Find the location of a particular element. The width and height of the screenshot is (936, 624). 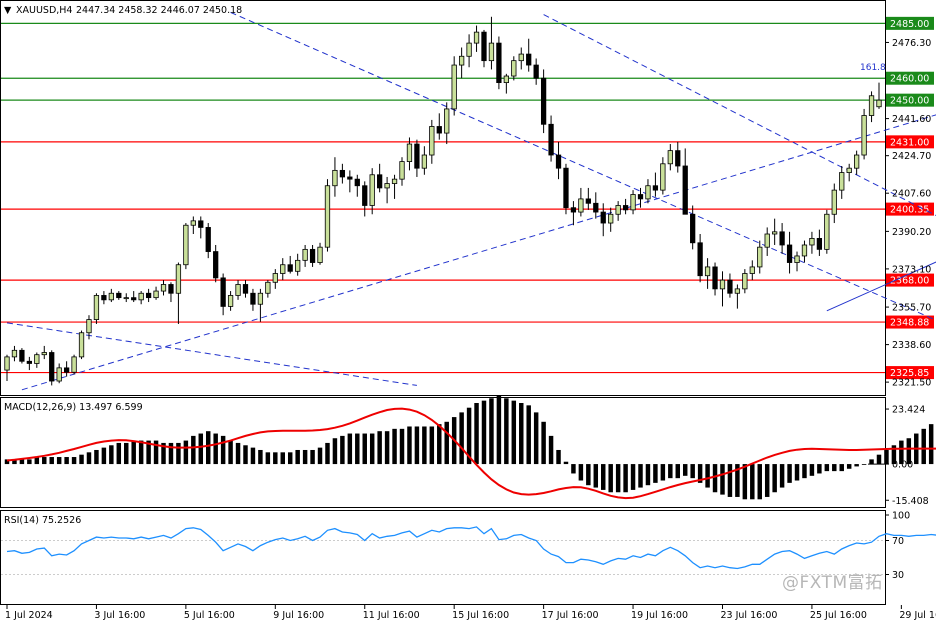

horizontal-level-label: 2368.00 is located at coordinates (909, 281).